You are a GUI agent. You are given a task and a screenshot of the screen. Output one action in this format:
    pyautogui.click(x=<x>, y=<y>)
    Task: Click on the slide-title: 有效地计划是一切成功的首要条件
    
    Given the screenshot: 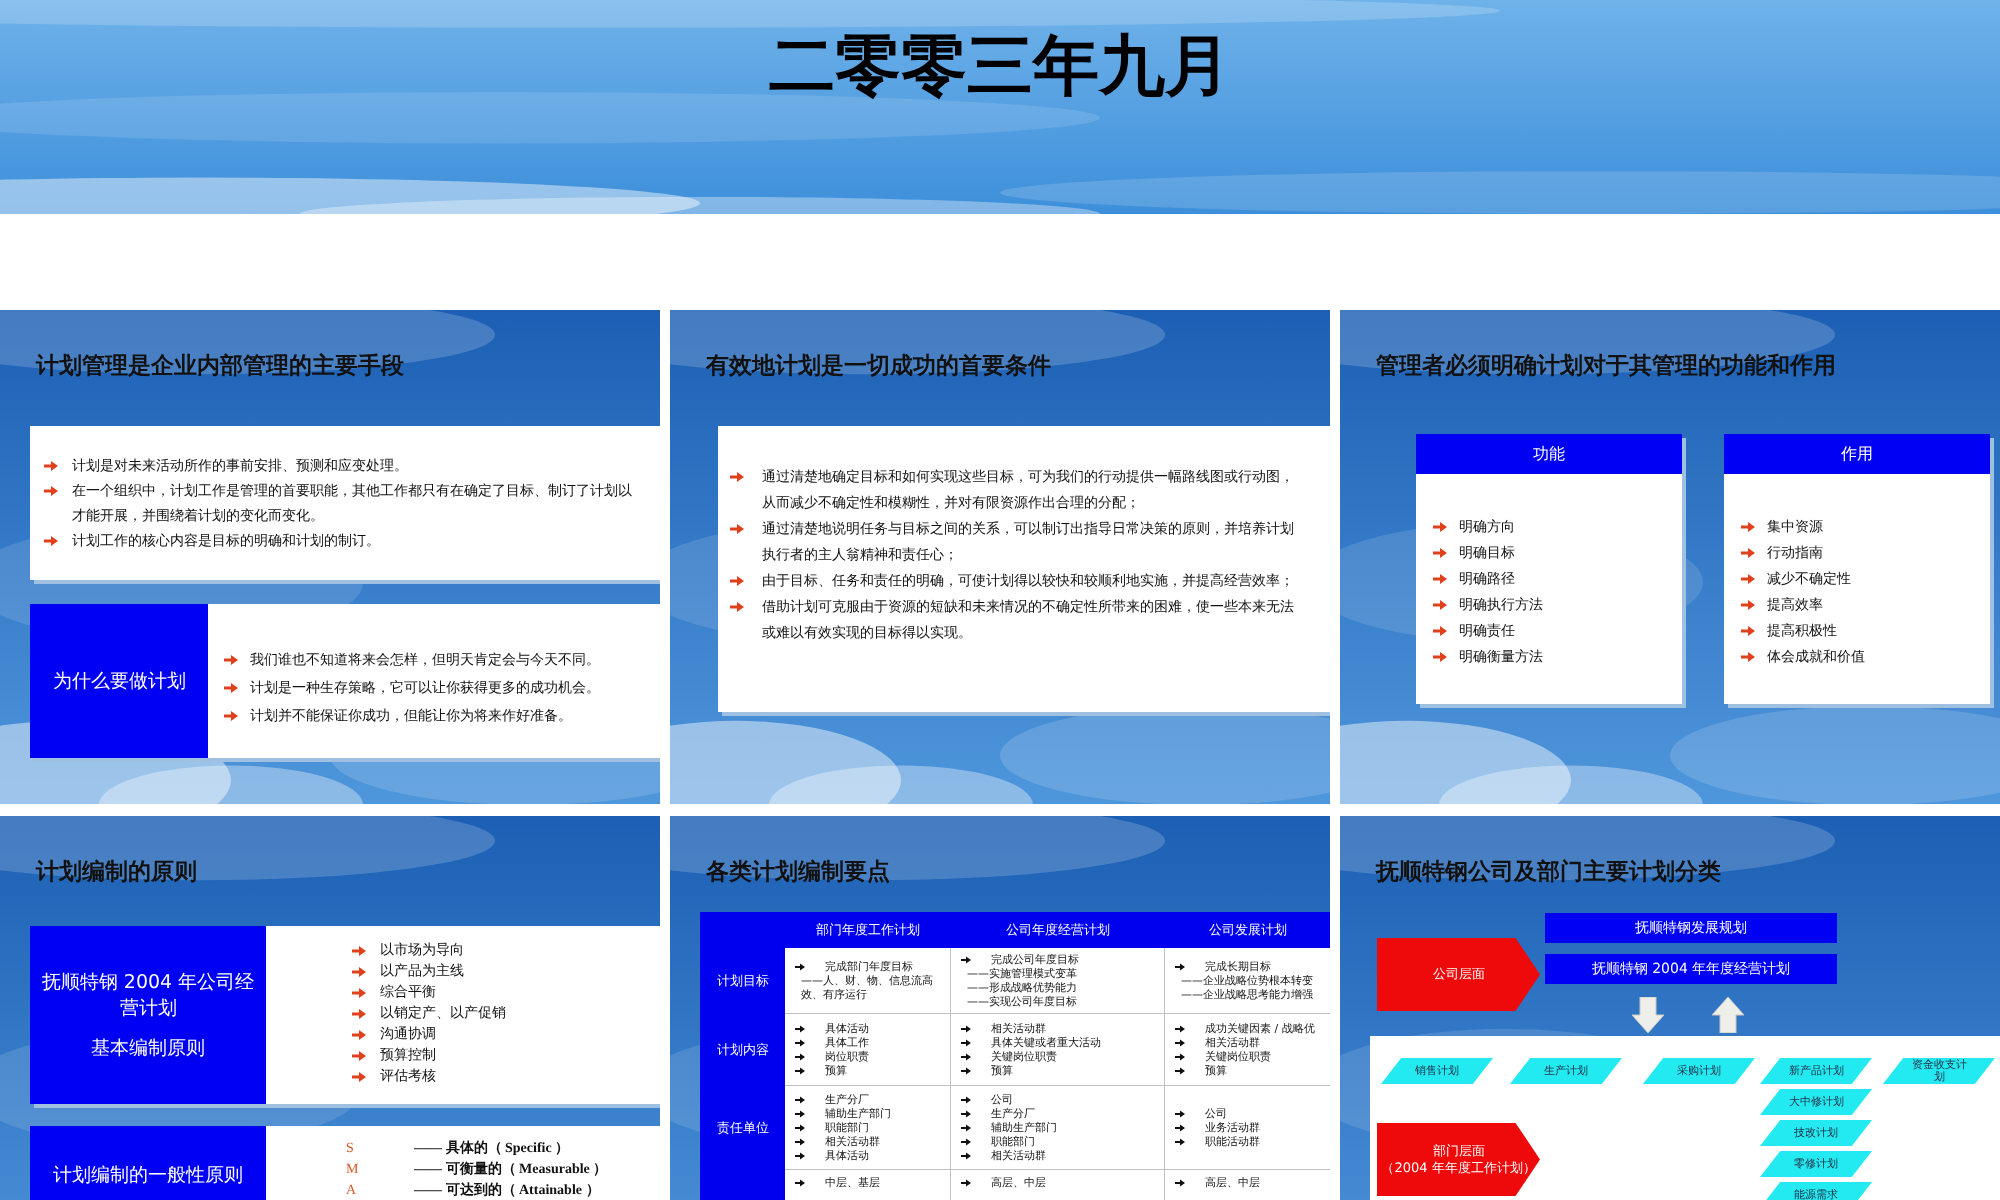 What is the action you would take?
    pyautogui.click(x=878, y=367)
    